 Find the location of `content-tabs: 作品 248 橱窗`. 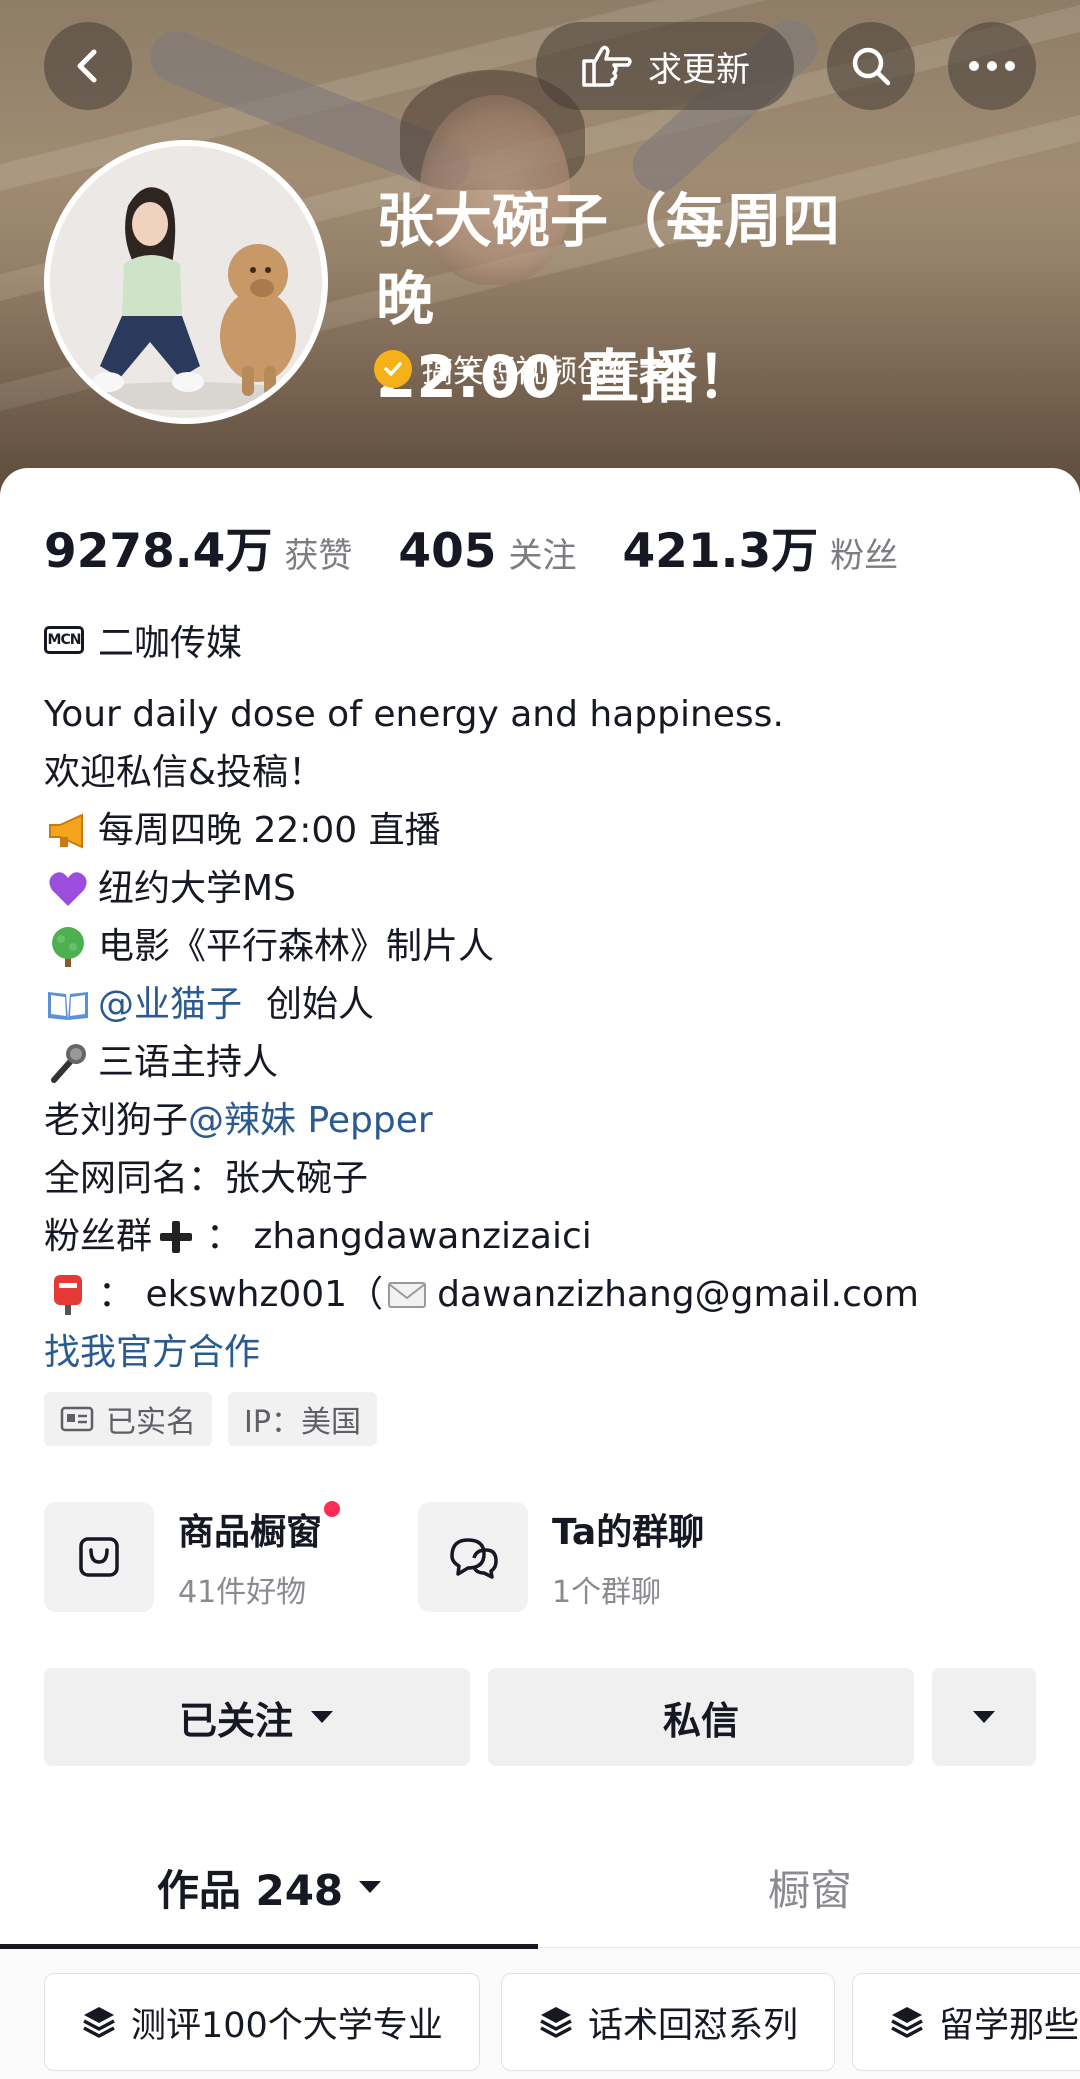

content-tabs: 作品 248 橱窗 is located at coordinates (540, 1887).